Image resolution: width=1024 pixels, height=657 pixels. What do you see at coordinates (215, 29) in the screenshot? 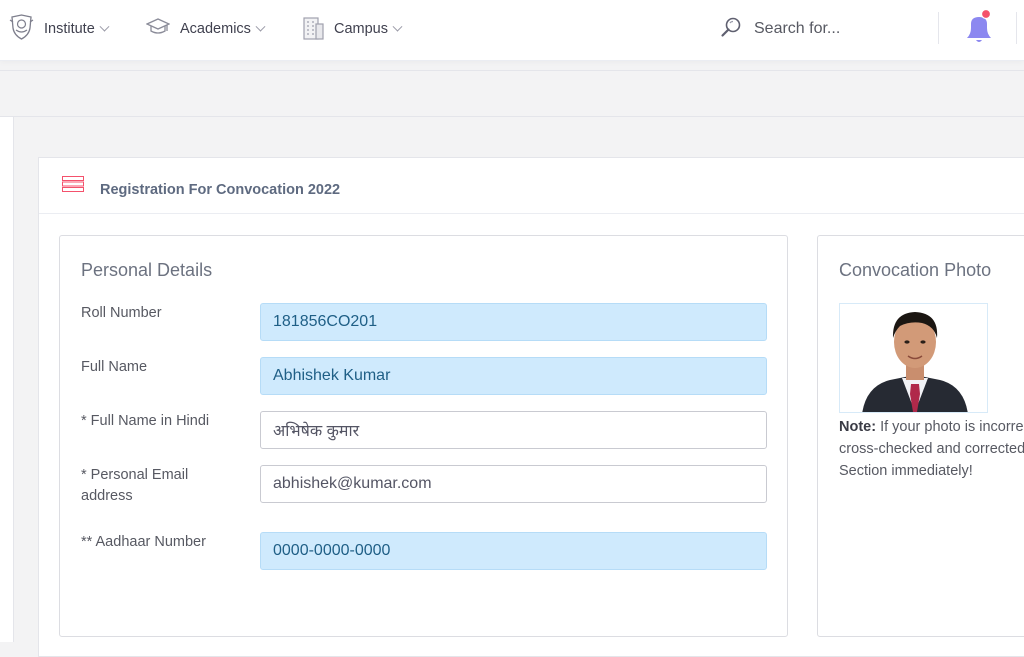
I see `nav-academics-label: Academics` at bounding box center [215, 29].